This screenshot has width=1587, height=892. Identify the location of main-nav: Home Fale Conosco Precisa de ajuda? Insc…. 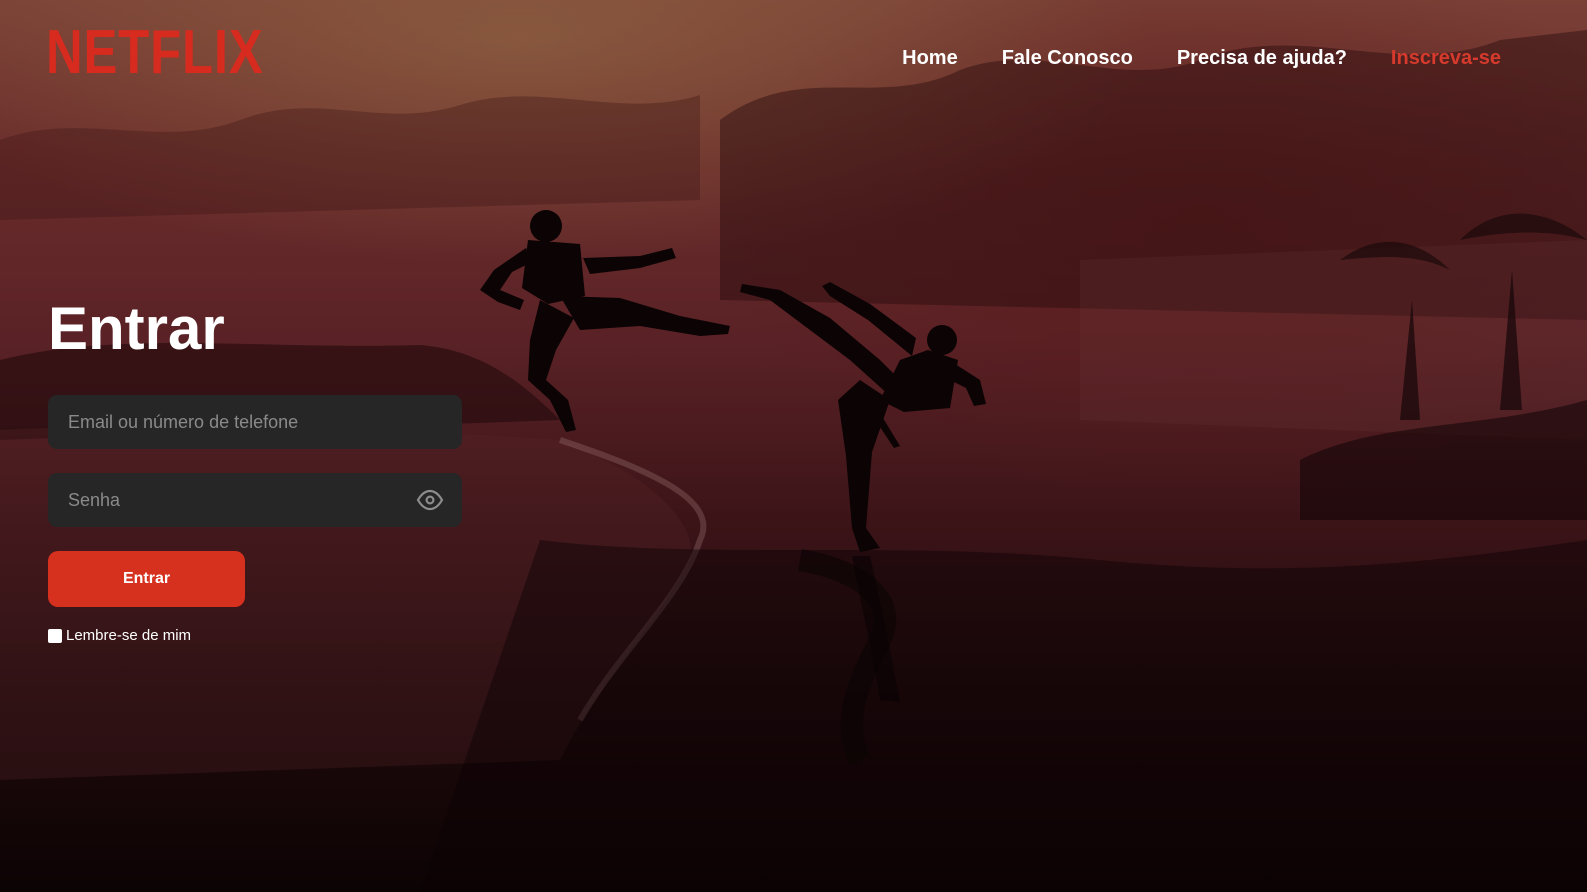
(1201, 58).